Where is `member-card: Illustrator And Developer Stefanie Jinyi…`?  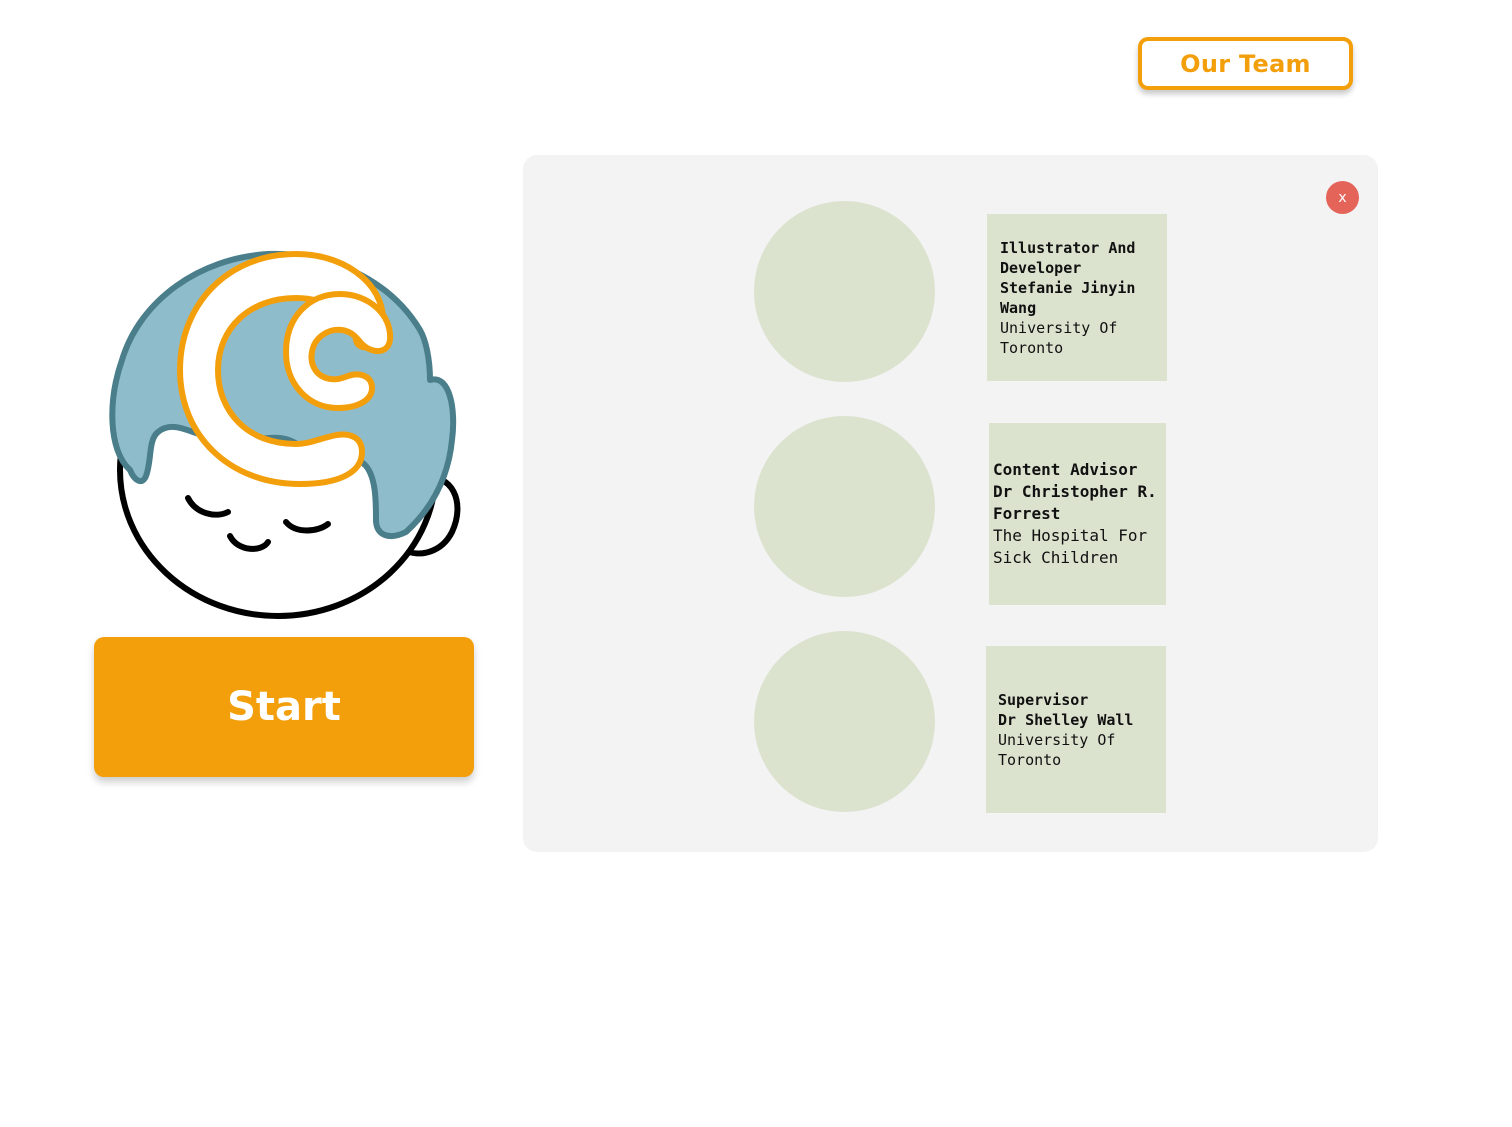 member-card: Illustrator And Developer Stefanie Jinyi… is located at coordinates (1077, 297).